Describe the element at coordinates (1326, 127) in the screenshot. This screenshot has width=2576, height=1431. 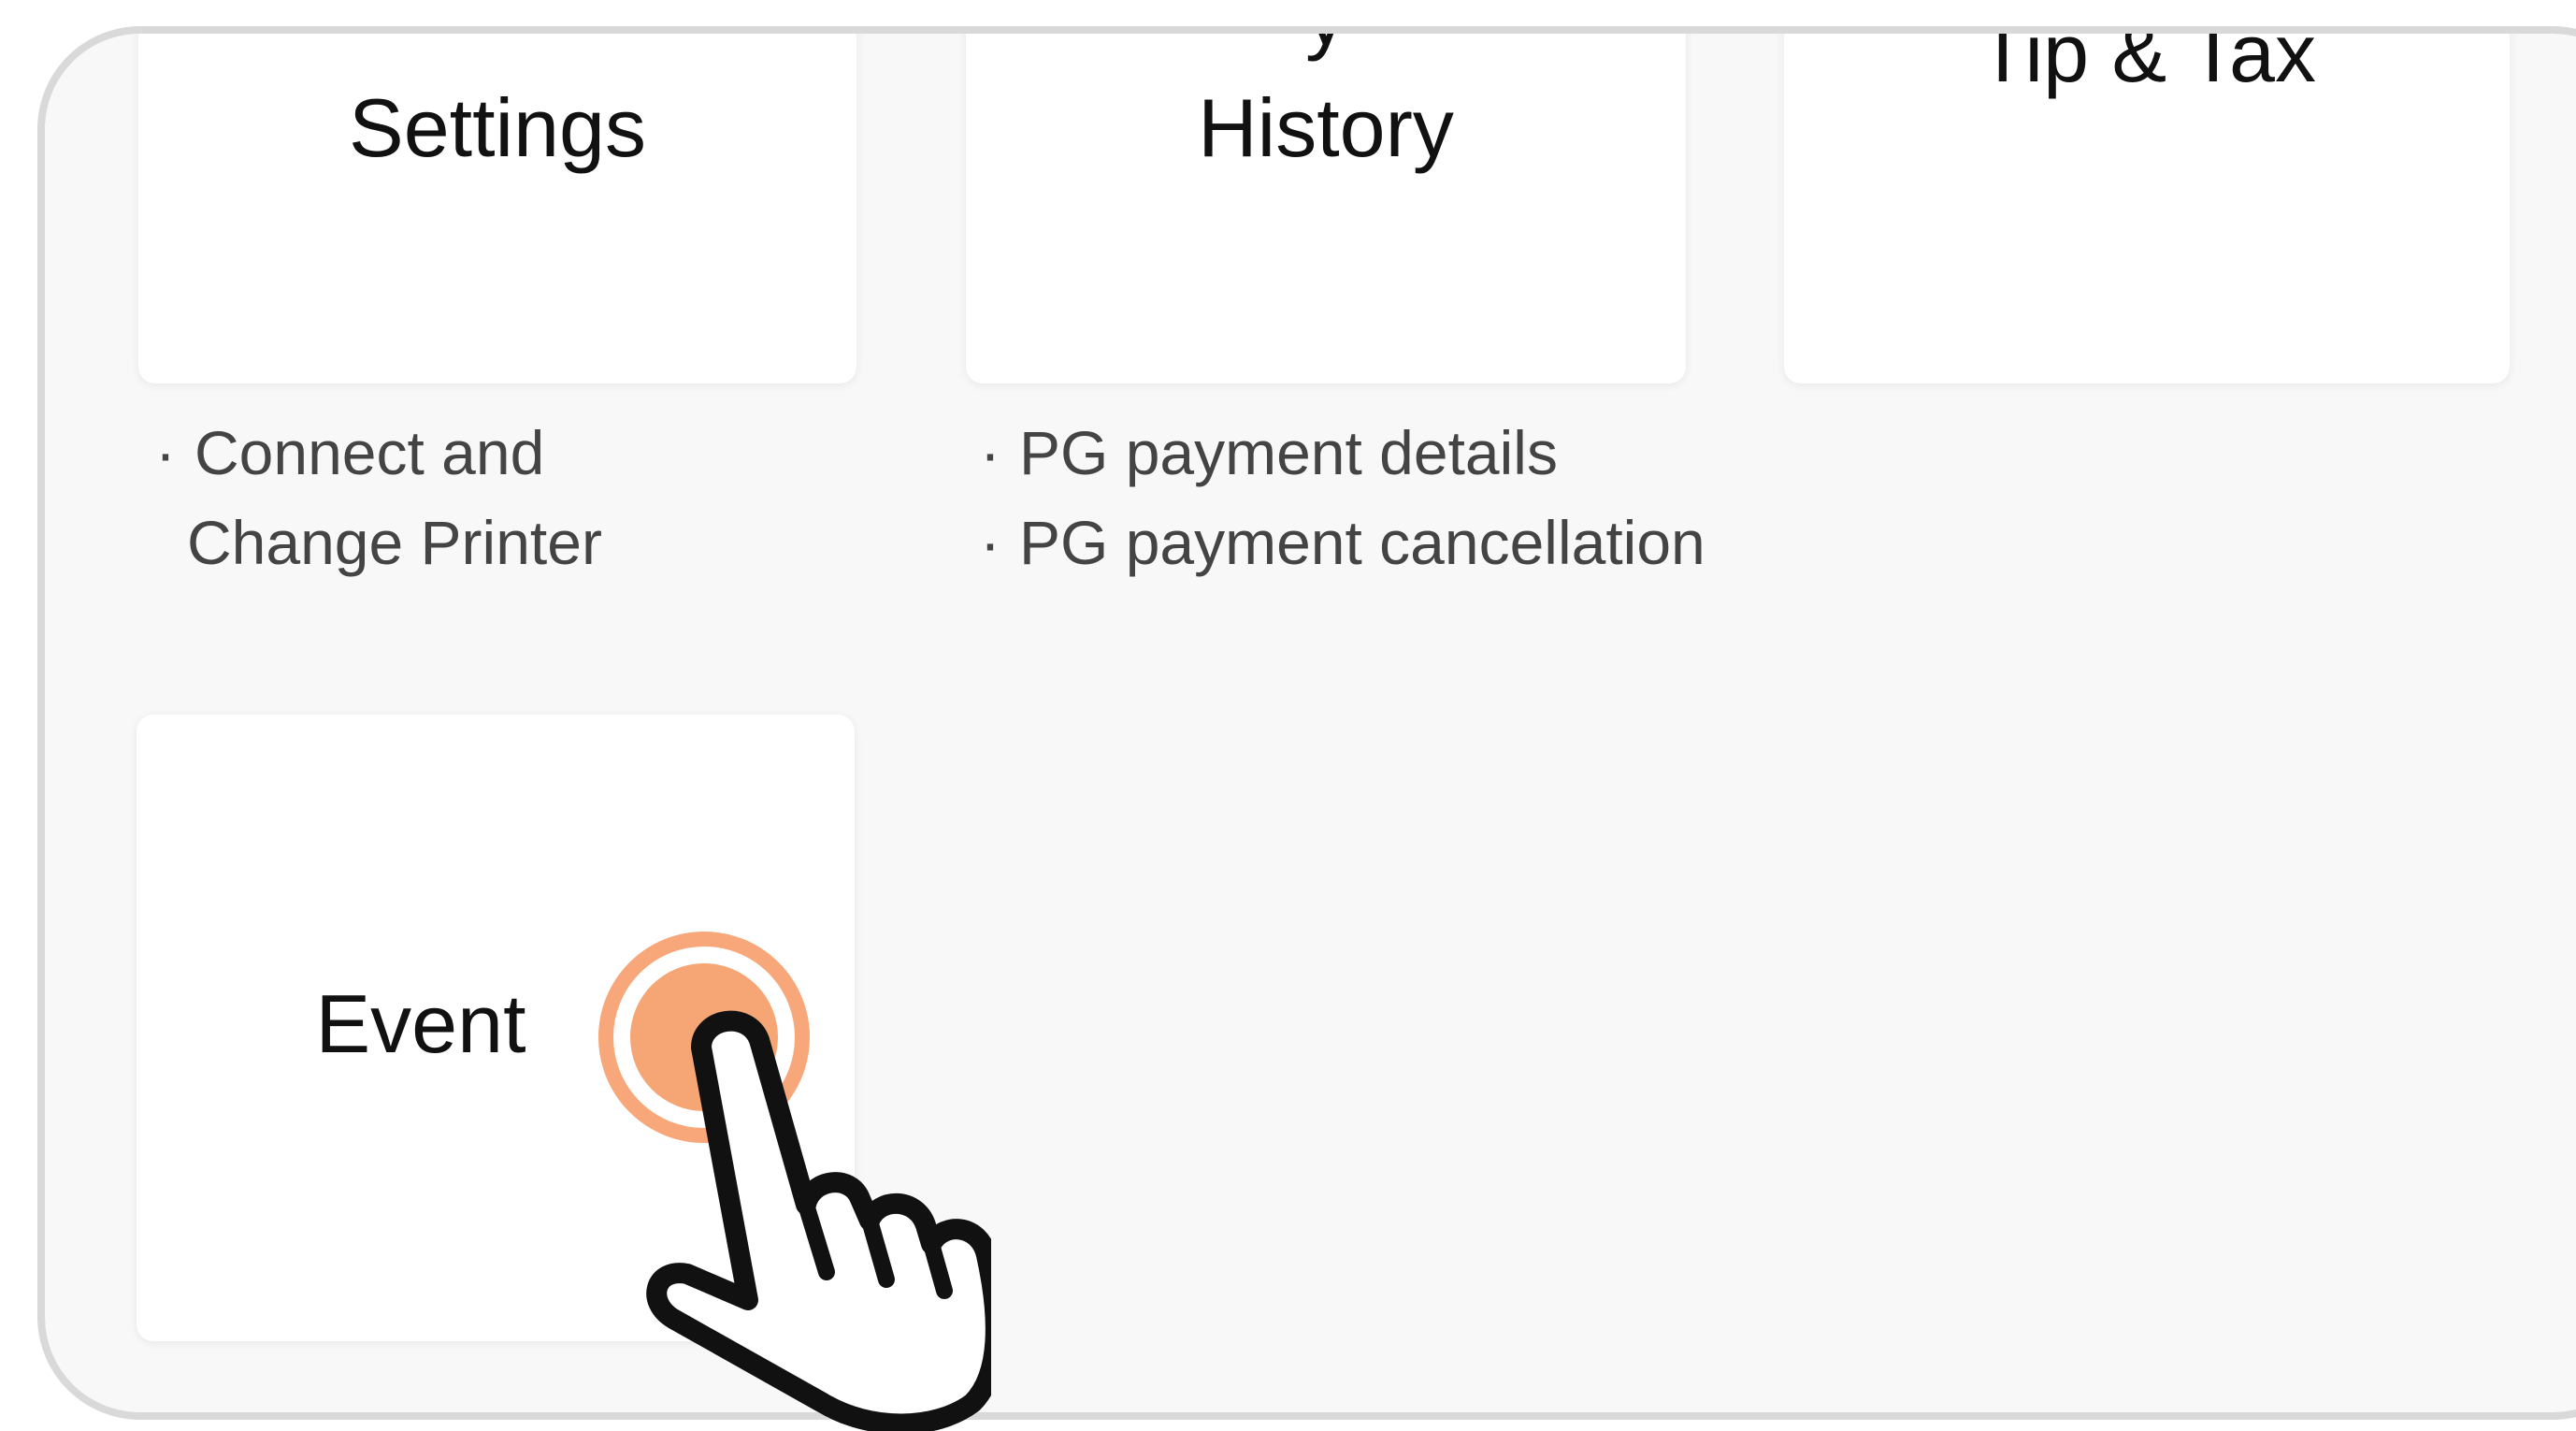
I see `history-card-title: History` at that location.